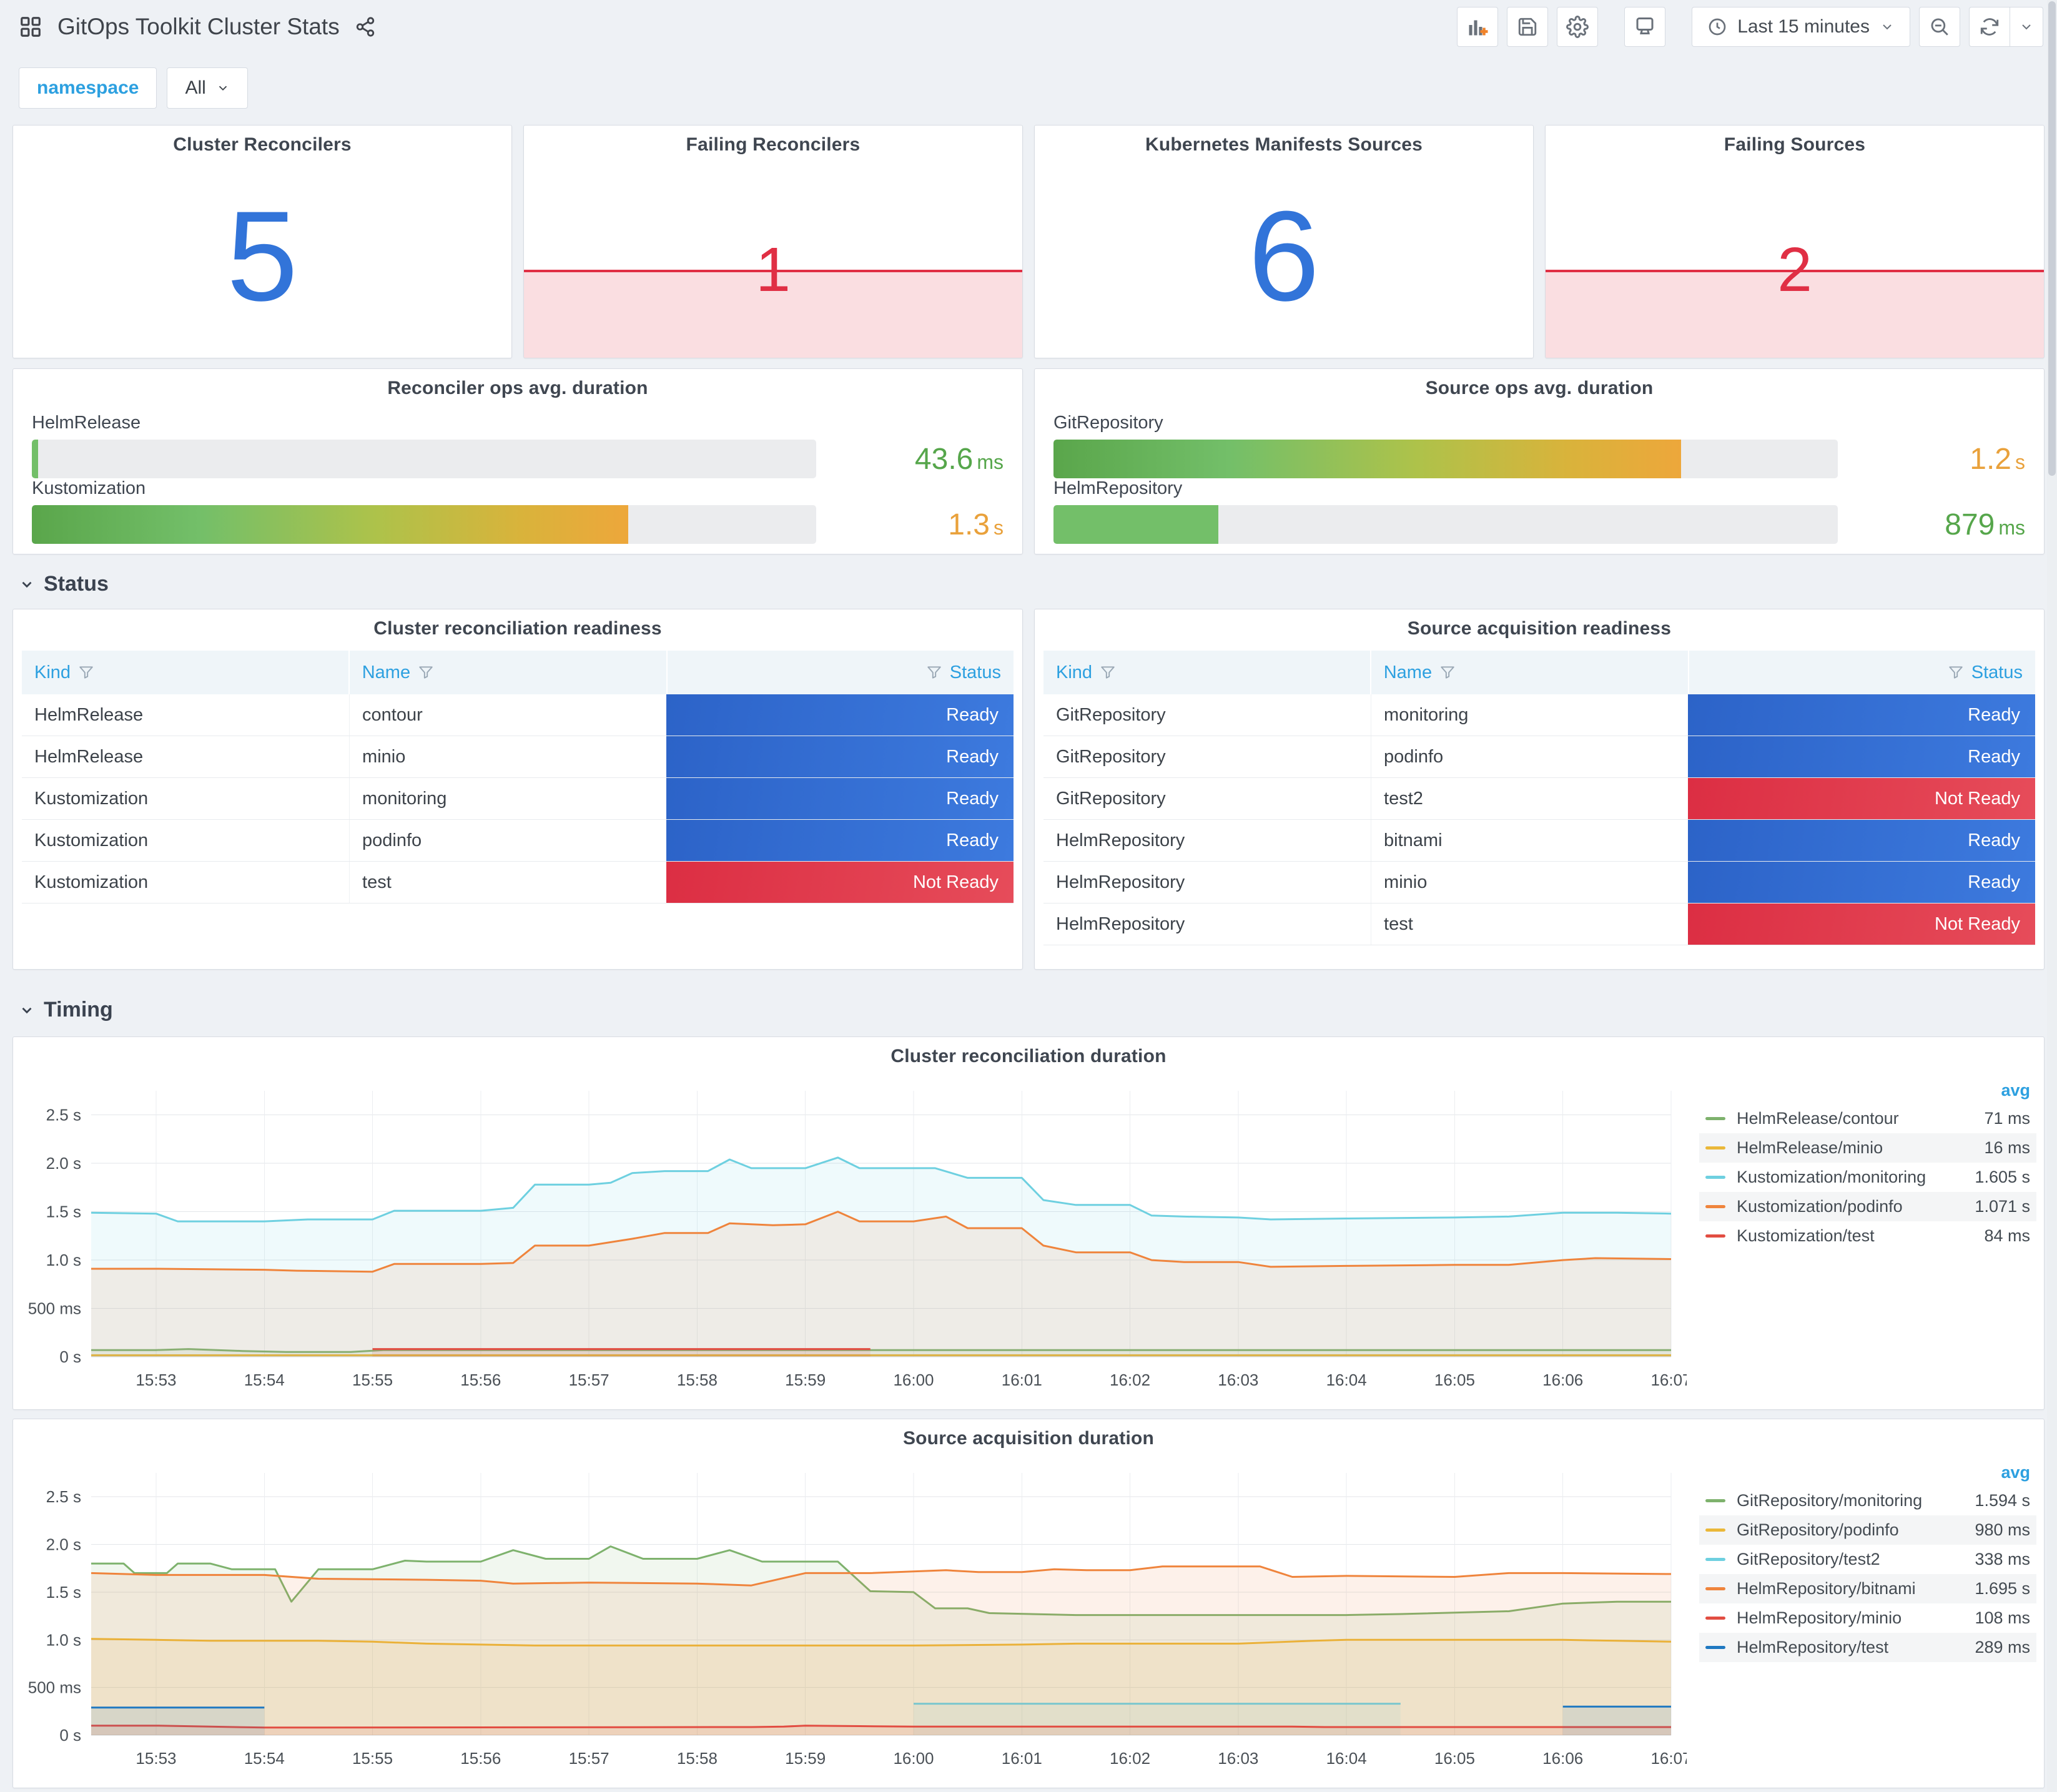 The width and height of the screenshot is (2057, 1792). I want to click on table-row: Kustomization test Not Ready, so click(518, 882).